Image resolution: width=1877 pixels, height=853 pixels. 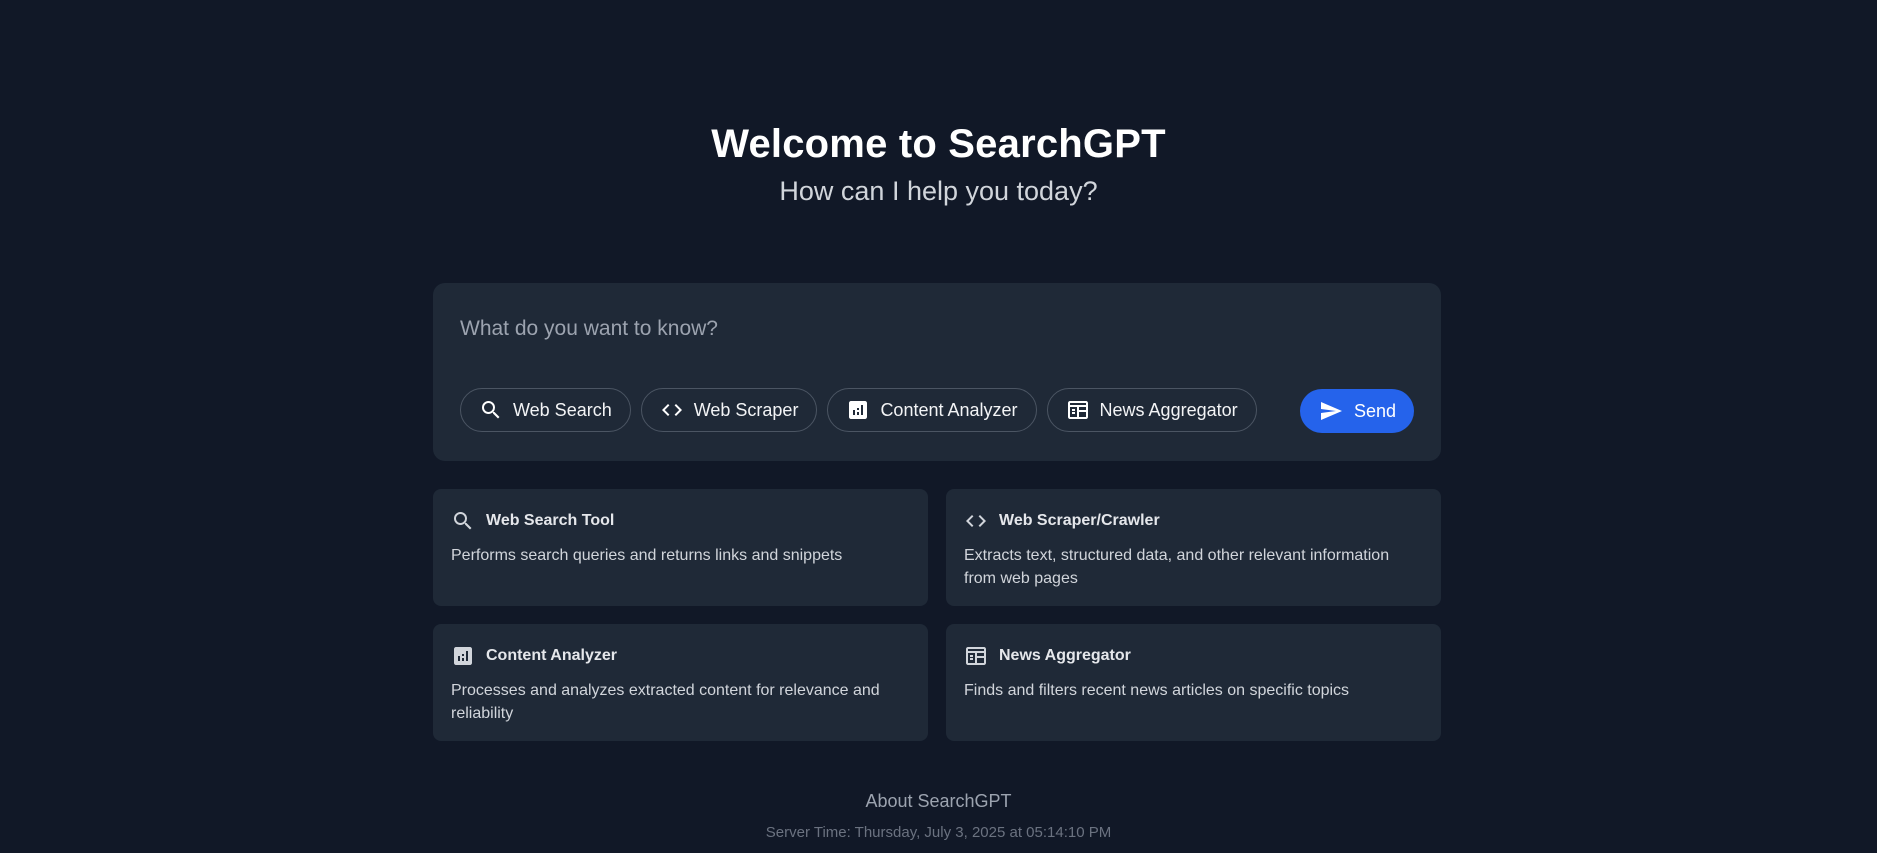 I want to click on query-input, so click(x=930, y=329).